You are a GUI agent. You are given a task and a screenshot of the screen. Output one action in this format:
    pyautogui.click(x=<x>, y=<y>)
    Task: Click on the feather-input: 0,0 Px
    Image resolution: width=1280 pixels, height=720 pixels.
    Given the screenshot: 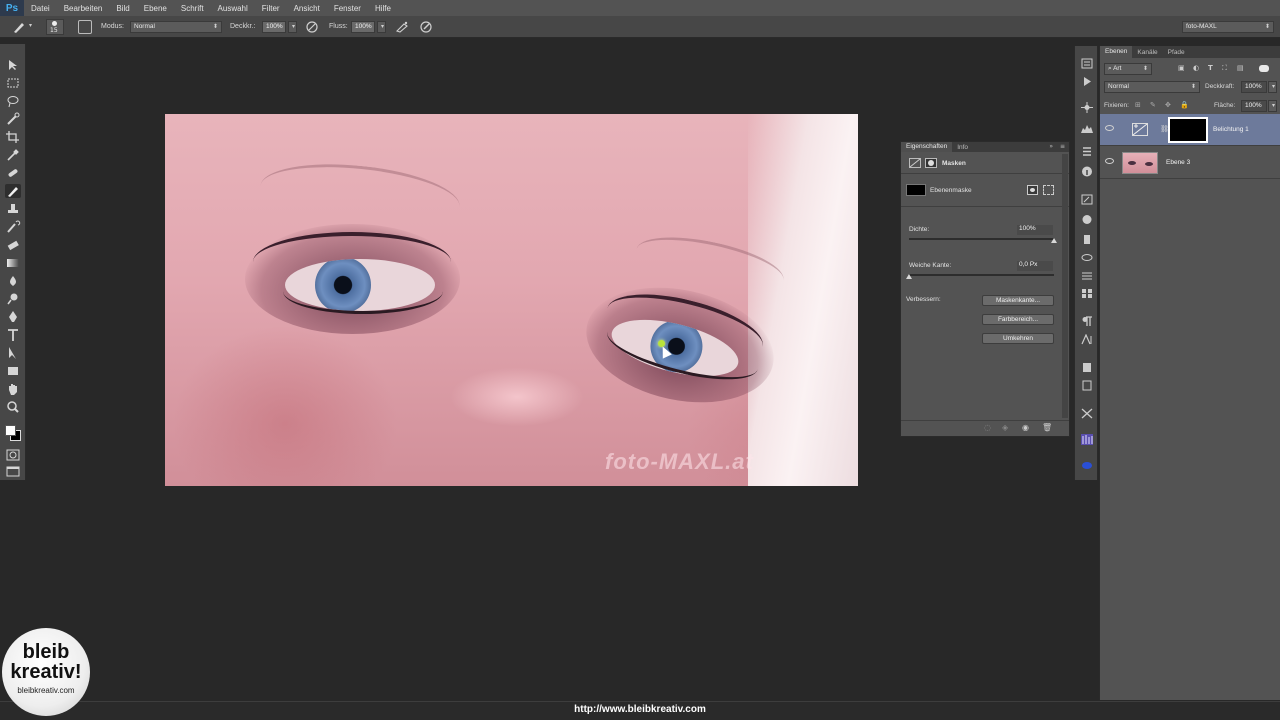 What is the action you would take?
    pyautogui.click(x=1035, y=266)
    